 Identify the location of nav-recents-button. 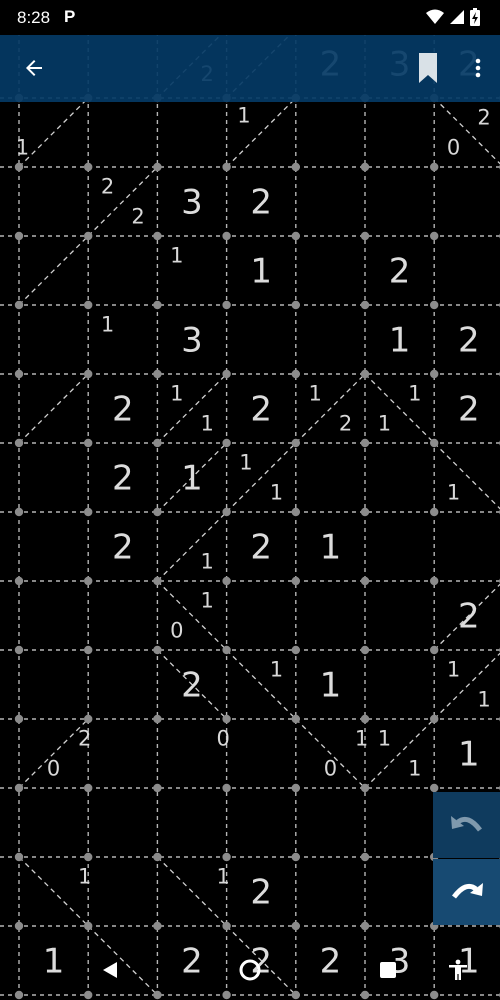
(388, 970).